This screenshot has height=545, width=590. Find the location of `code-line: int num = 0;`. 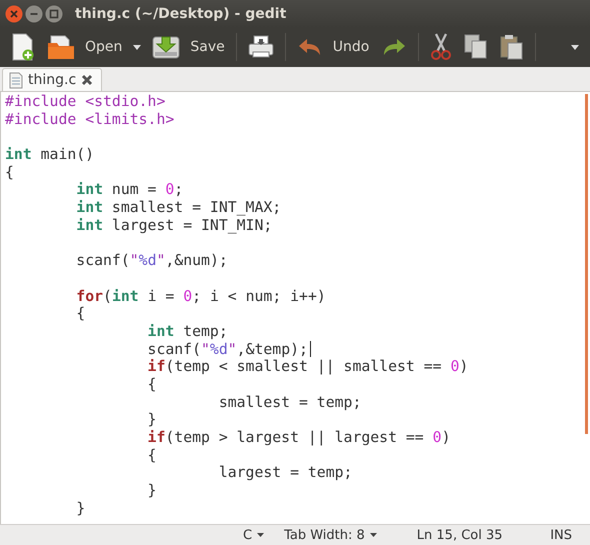

code-line: int num = 0; is located at coordinates (129, 190).